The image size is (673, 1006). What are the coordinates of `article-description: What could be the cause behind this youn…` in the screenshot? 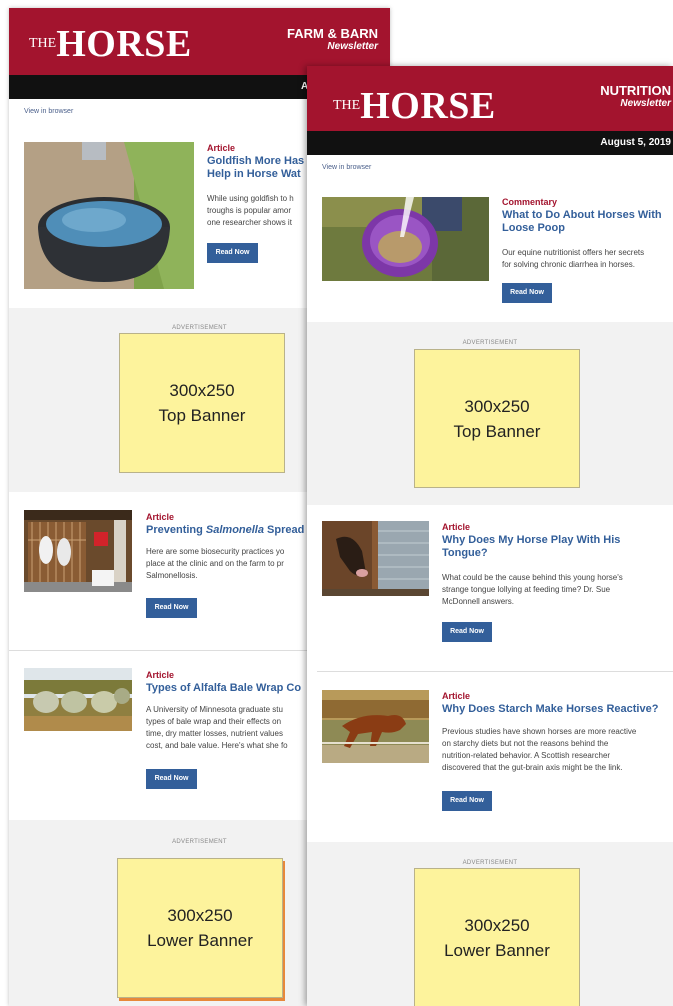 It's located at (532, 589).